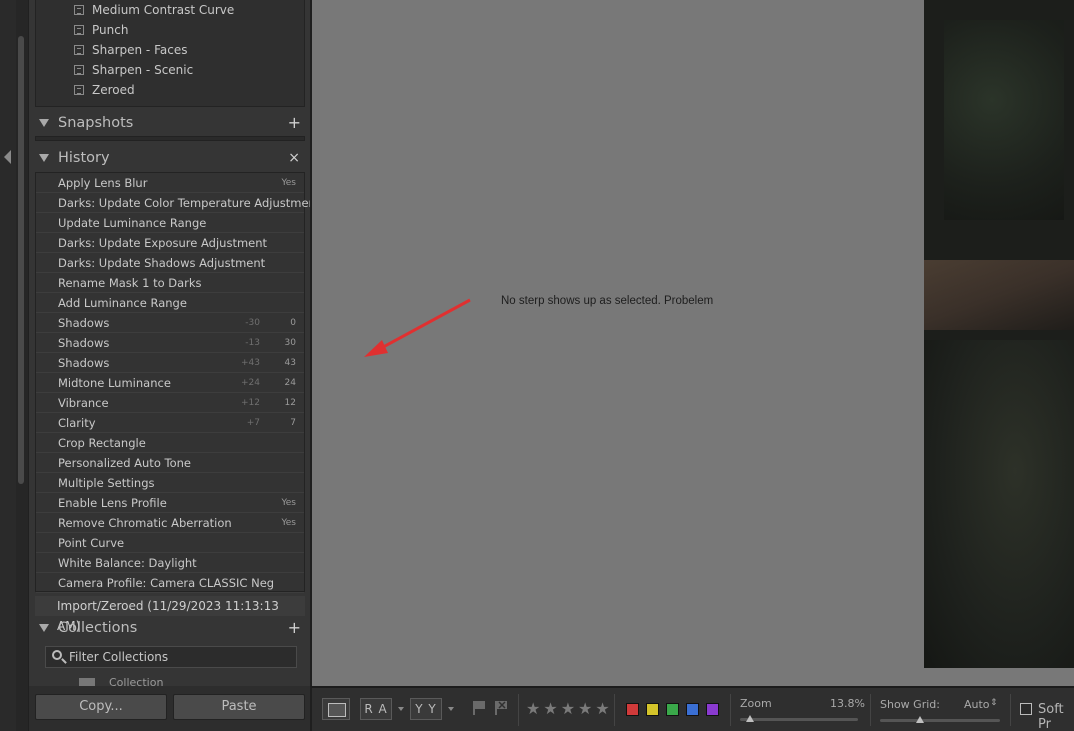 This screenshot has width=1074, height=731. What do you see at coordinates (336, 709) in the screenshot?
I see `loupe-view-button` at bounding box center [336, 709].